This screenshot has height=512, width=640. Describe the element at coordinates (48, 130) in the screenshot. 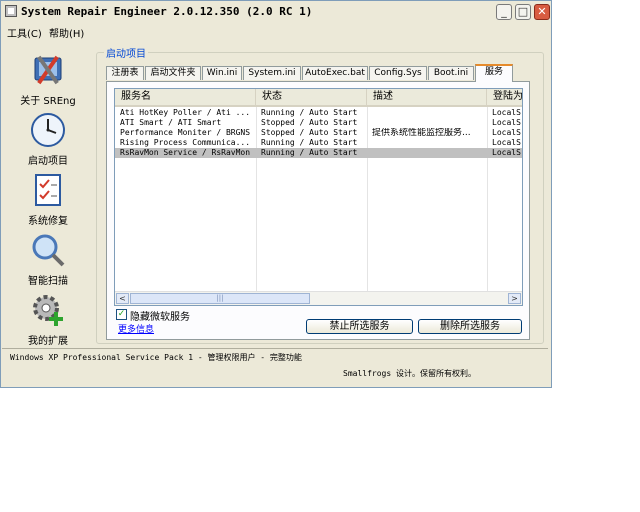

I see `clock-icon` at that location.